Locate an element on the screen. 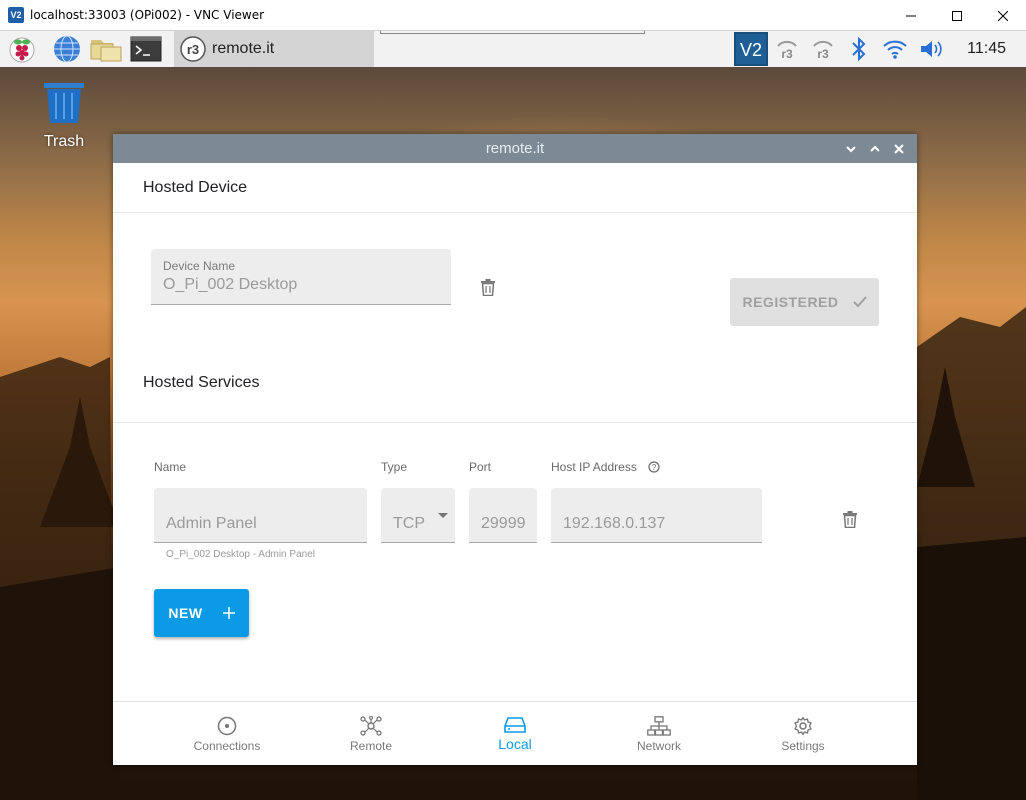 The height and width of the screenshot is (800, 1026). remoteit-window-title: remote.it is located at coordinates (515, 148).